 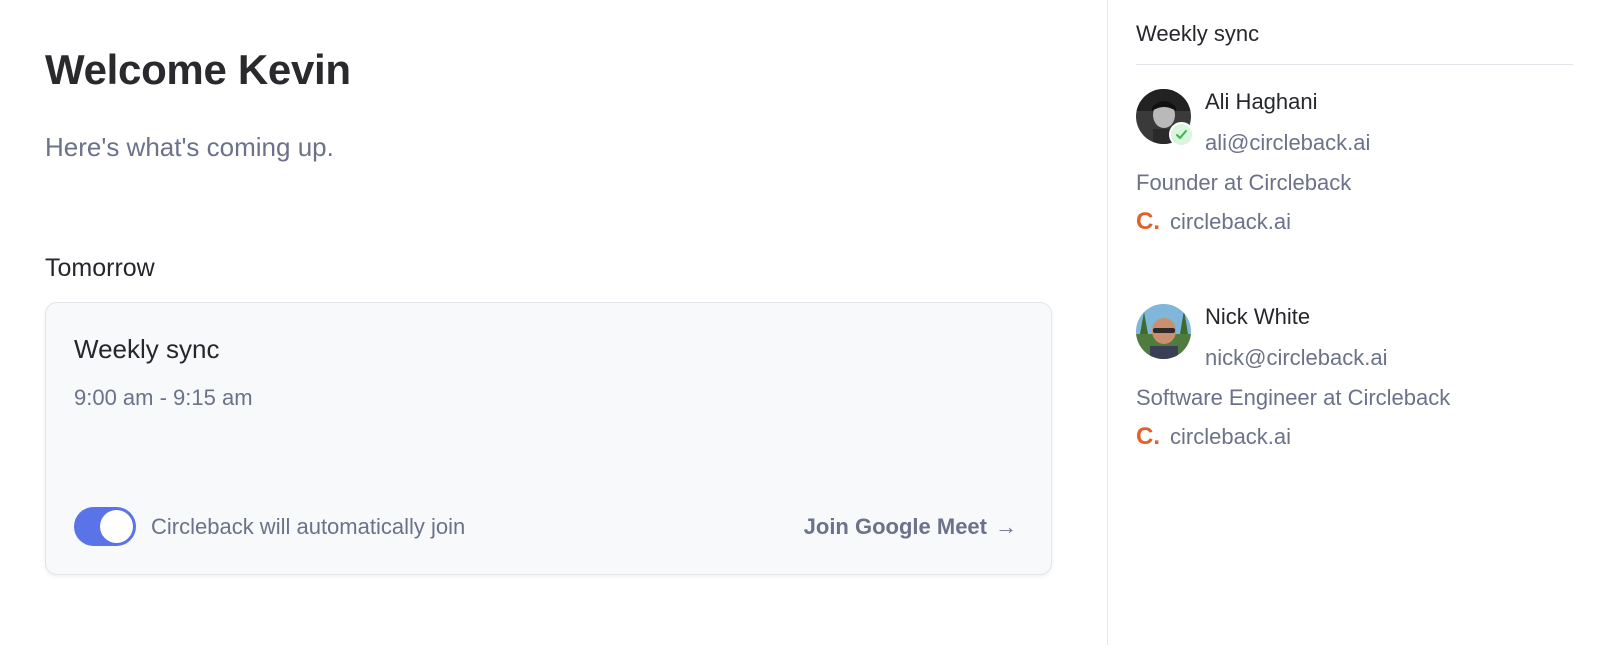 I want to click on avatar-photo, so click(x=1163, y=331).